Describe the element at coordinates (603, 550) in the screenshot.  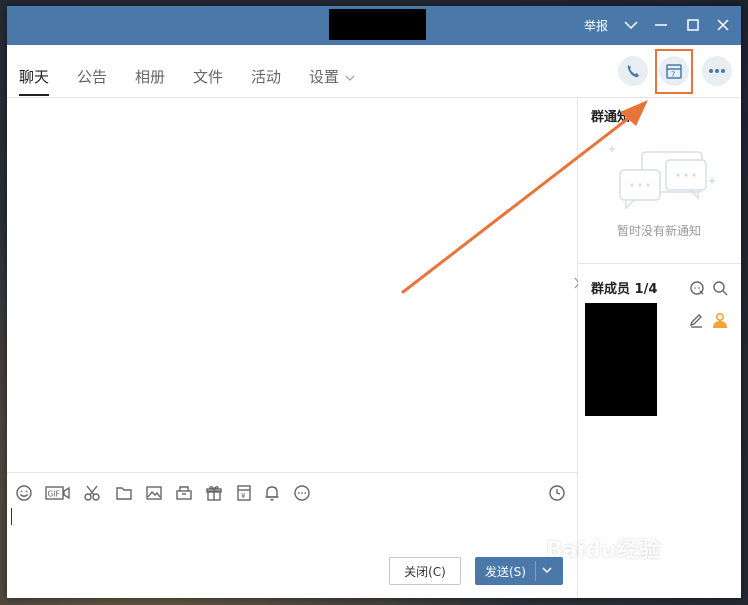
I see `watermark-brand: Baidu经验` at that location.